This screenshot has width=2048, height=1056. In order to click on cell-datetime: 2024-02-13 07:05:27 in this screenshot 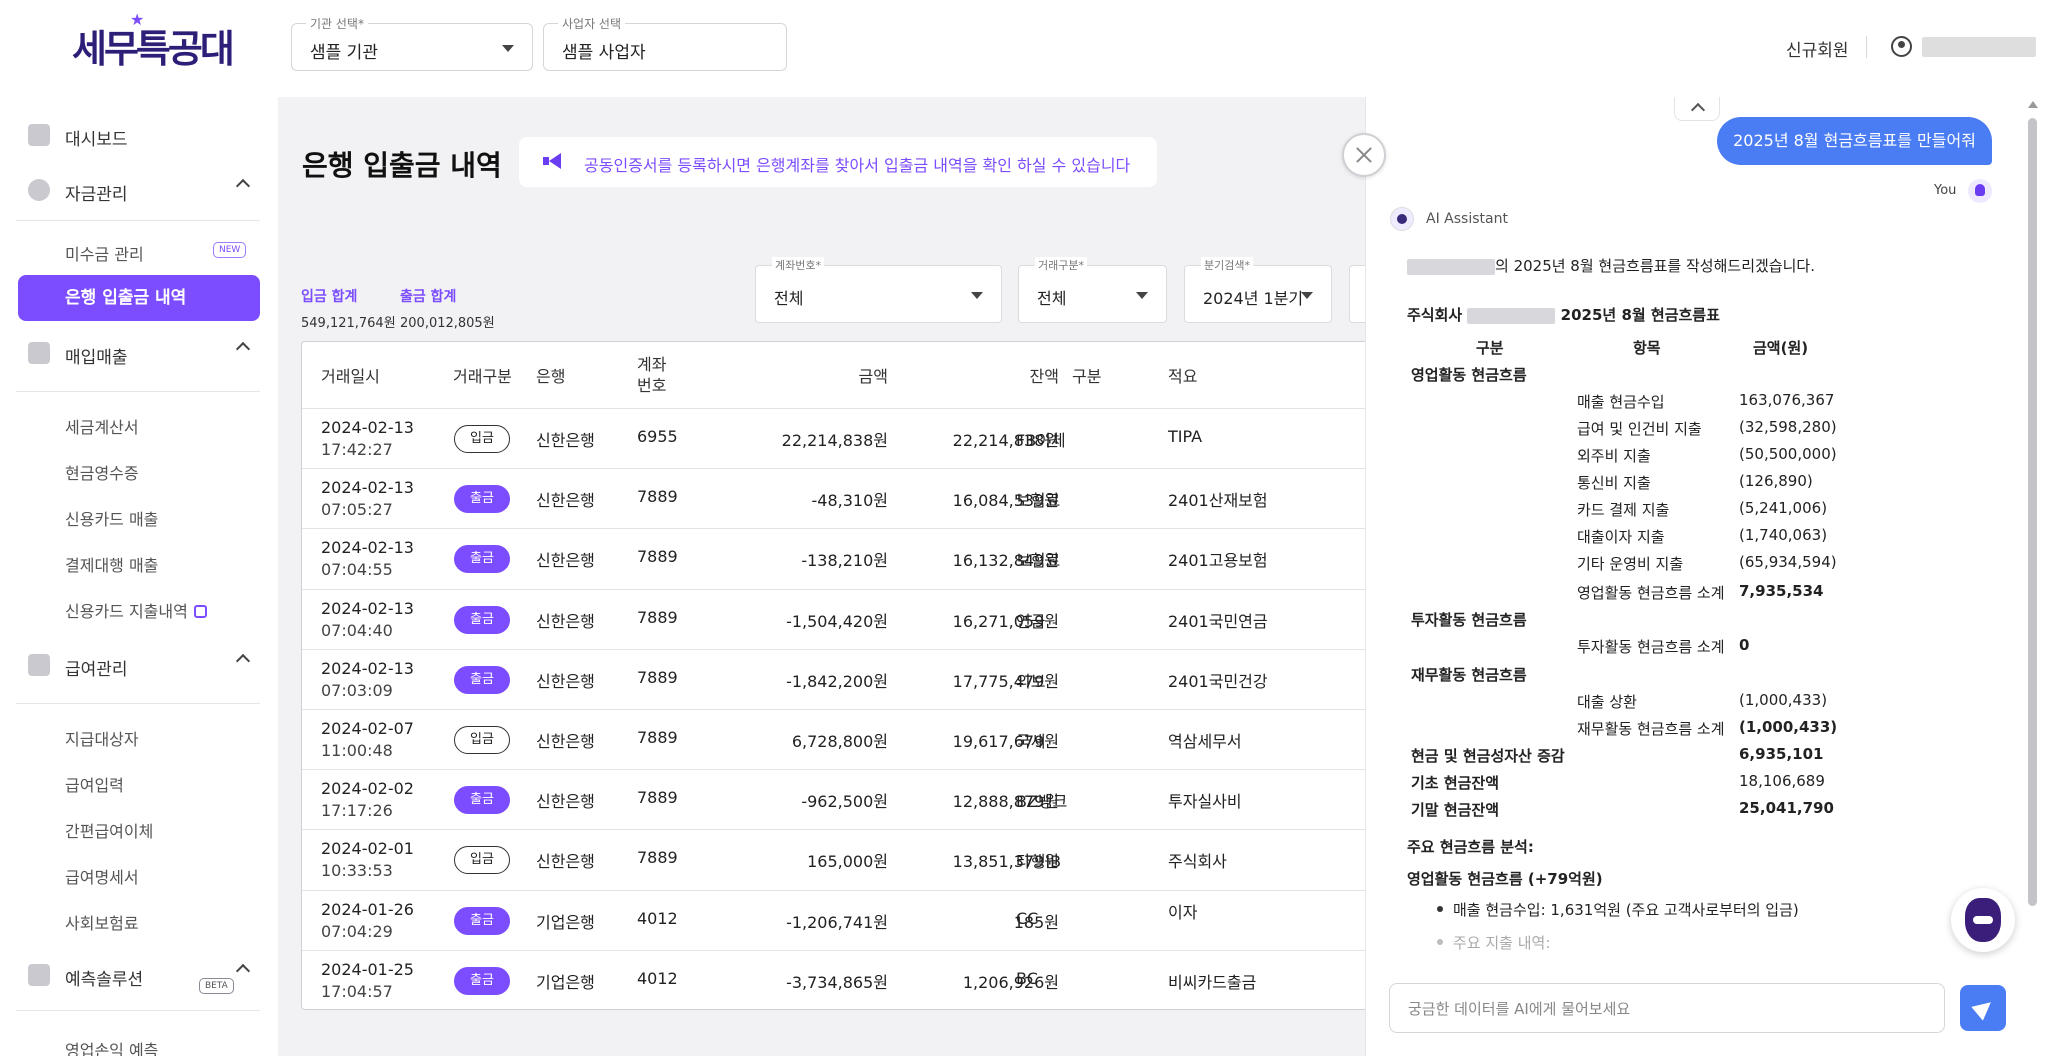, I will do `click(367, 499)`.